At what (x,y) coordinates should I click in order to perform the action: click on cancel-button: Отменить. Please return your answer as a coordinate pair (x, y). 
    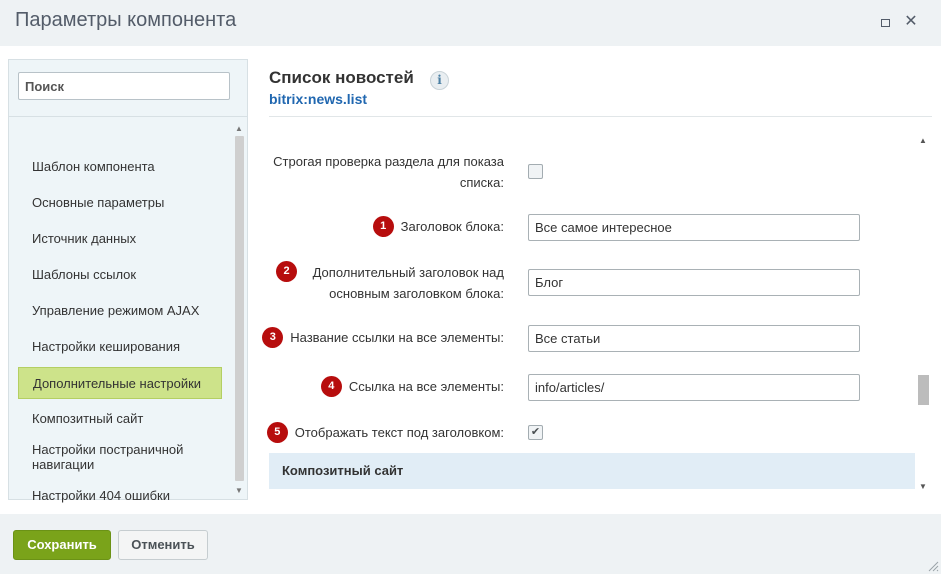
    Looking at the image, I should click on (163, 545).